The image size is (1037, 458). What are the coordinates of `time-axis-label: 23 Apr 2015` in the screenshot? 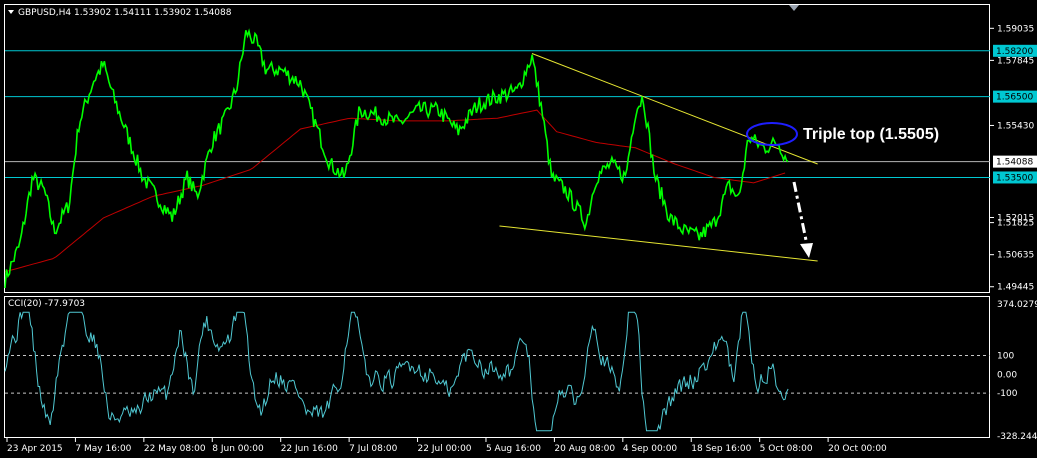 It's located at (35, 449).